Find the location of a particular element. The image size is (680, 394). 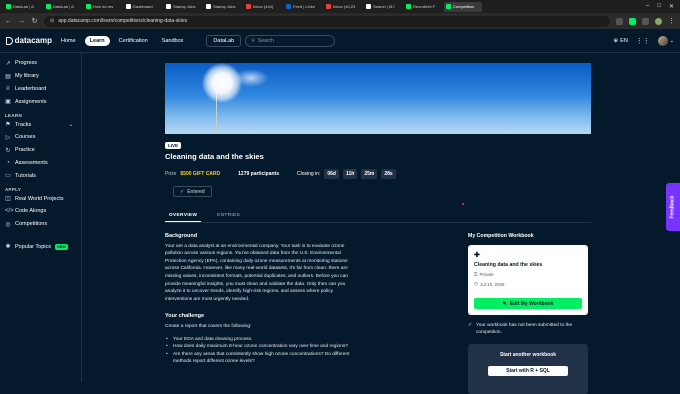

sidebar-item-practice: ↻ Practice is located at coordinates (40, 150).